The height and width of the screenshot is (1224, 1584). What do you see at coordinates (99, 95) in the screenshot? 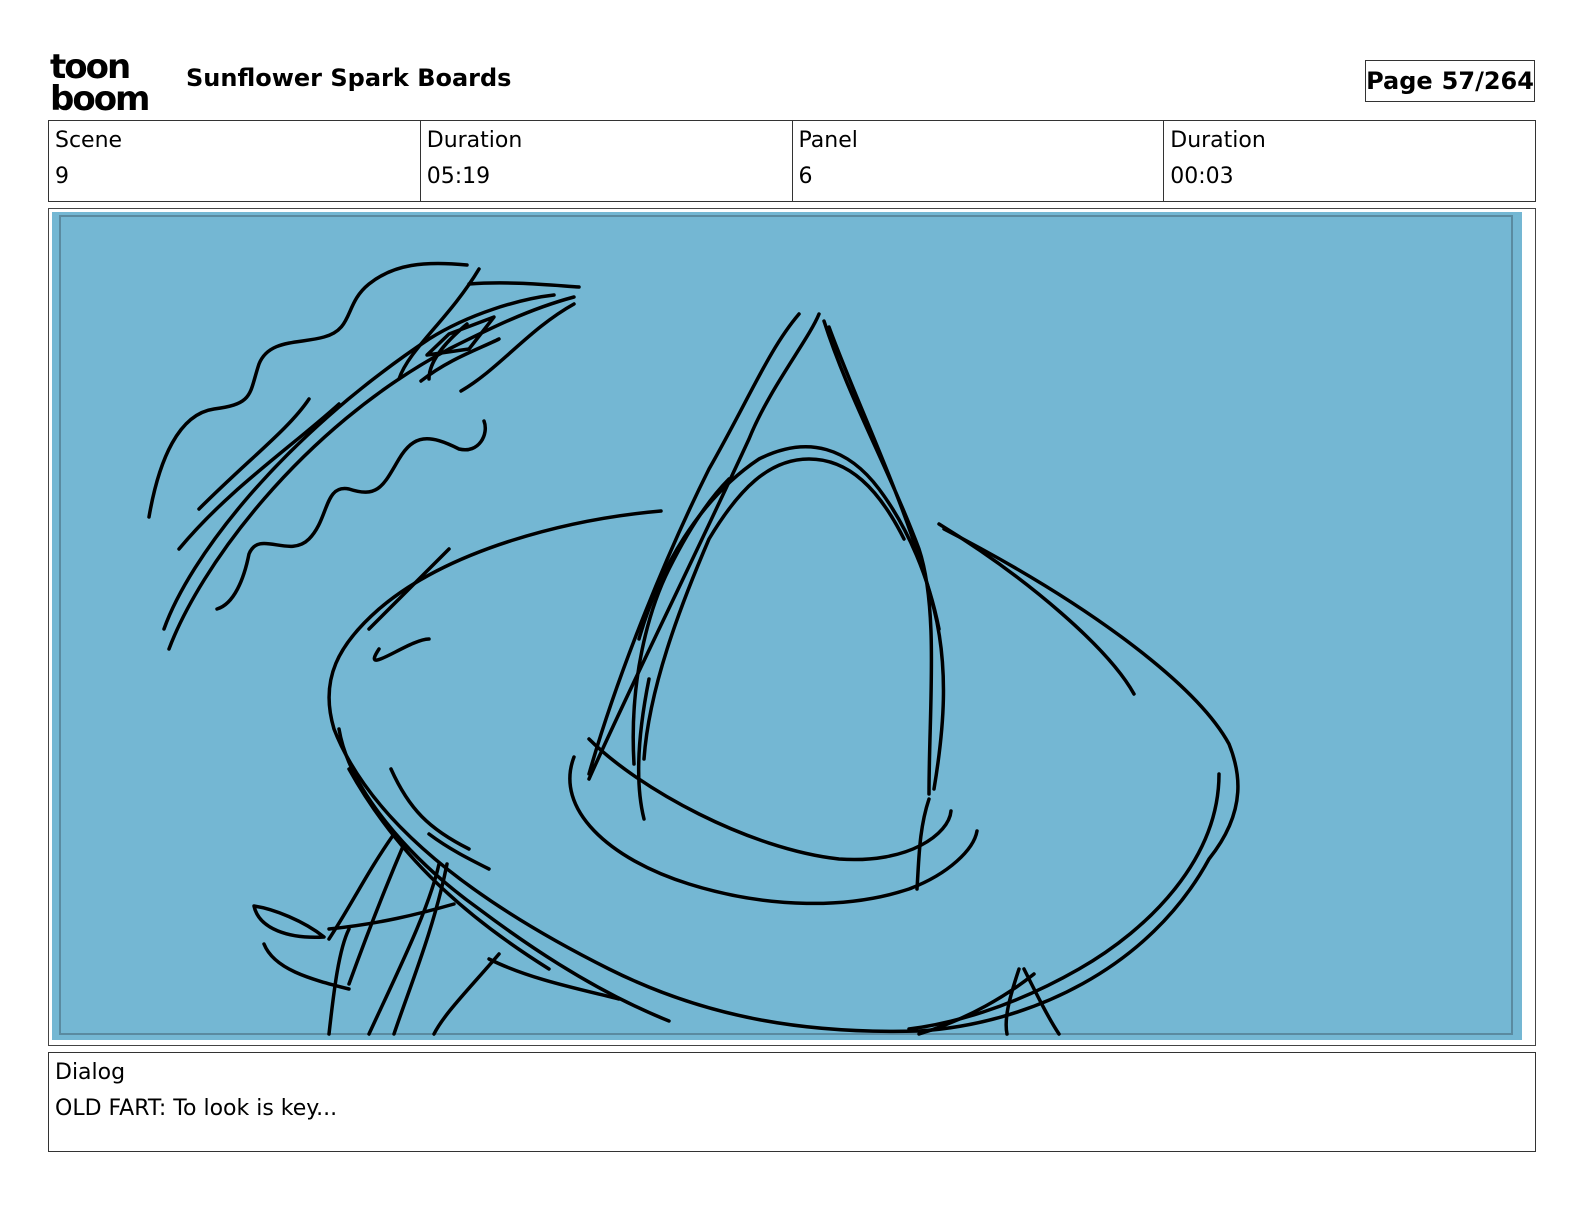
I see `logo-line2: boom` at bounding box center [99, 95].